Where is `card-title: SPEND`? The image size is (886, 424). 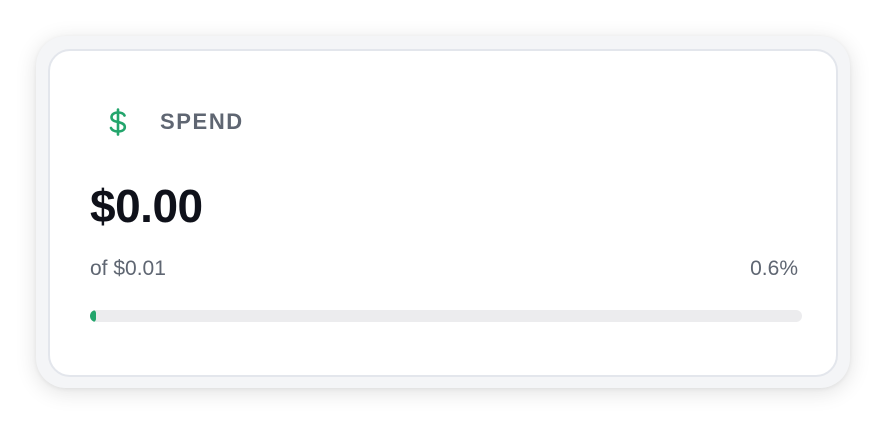
card-title: SPEND is located at coordinates (202, 121).